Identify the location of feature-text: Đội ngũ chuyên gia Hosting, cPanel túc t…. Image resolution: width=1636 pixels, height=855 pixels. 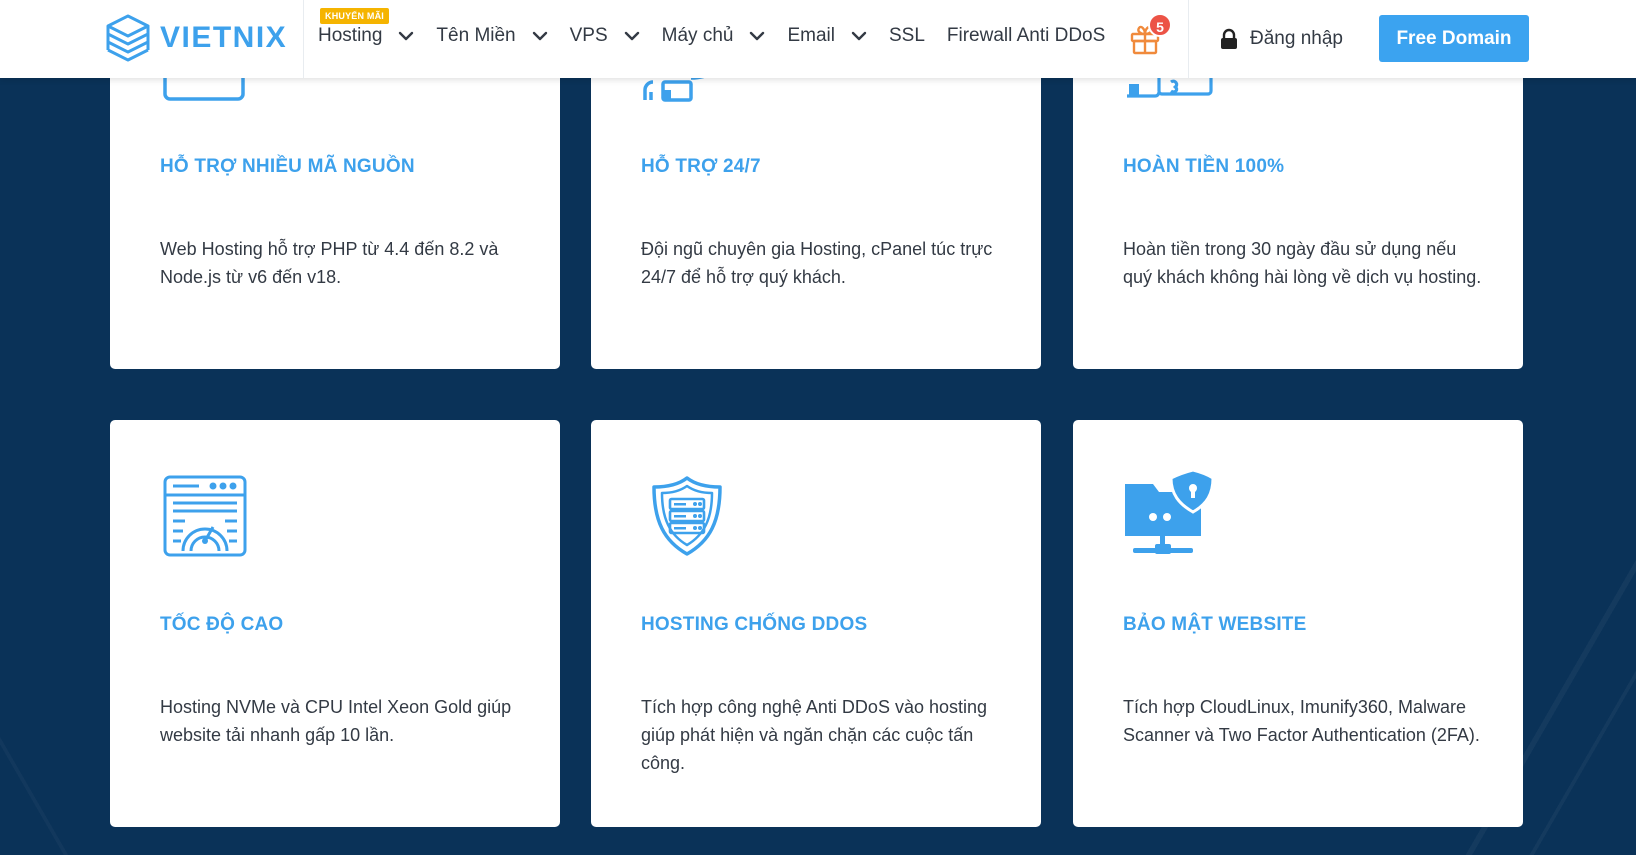
(817, 263).